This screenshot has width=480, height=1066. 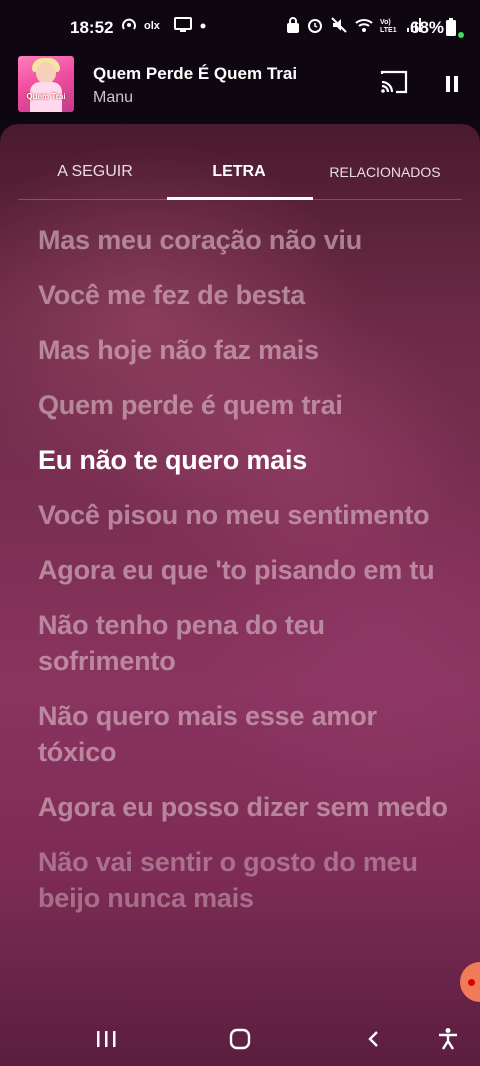 What do you see at coordinates (364, 25) in the screenshot?
I see `wifi-icon` at bounding box center [364, 25].